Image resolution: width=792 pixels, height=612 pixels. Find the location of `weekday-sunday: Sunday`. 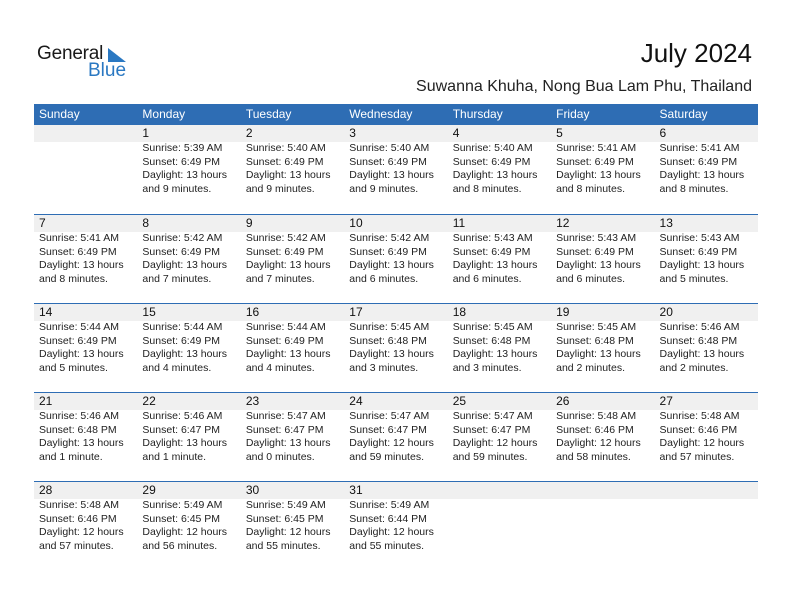

weekday-sunday: Sunday is located at coordinates (59, 114).